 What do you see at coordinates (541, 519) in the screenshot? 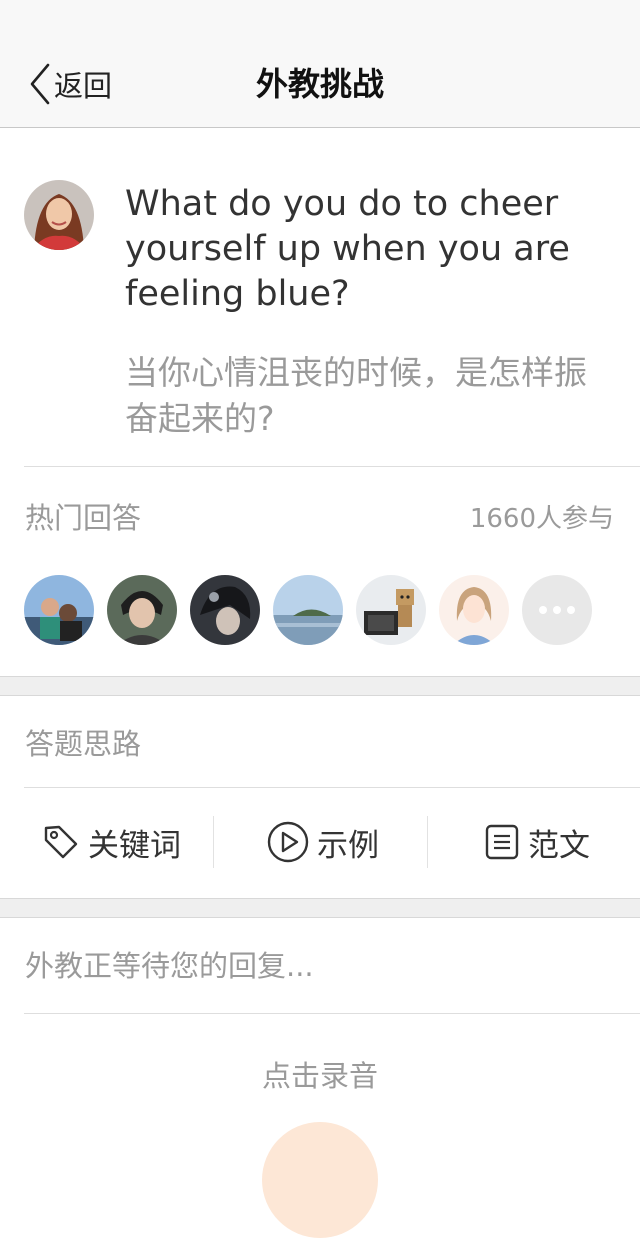
I see `participant-count: 1660人参与` at bounding box center [541, 519].